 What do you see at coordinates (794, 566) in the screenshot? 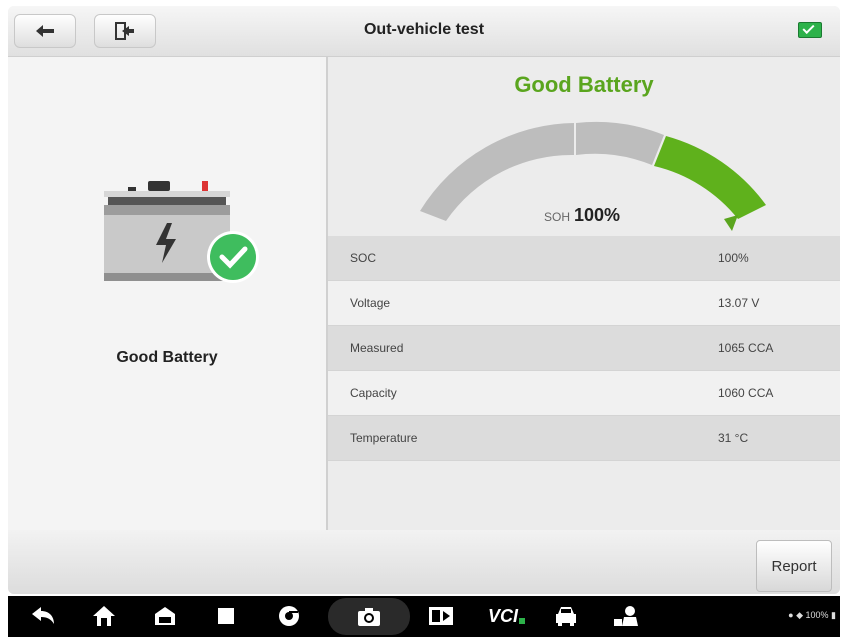
I see `report-button: Report` at bounding box center [794, 566].